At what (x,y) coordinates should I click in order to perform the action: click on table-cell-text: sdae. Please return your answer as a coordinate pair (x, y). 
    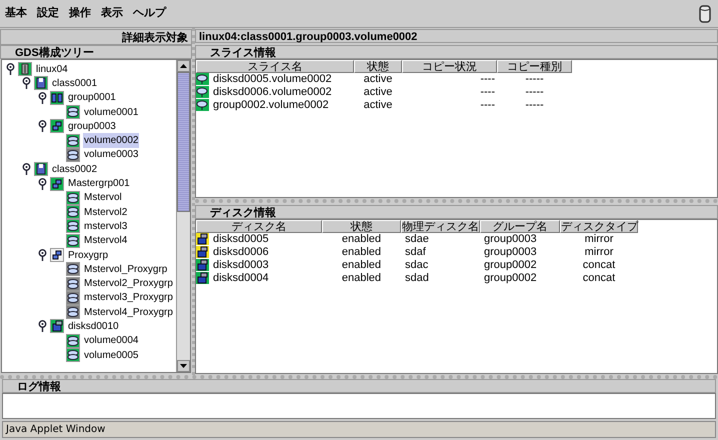
    Looking at the image, I should click on (417, 239).